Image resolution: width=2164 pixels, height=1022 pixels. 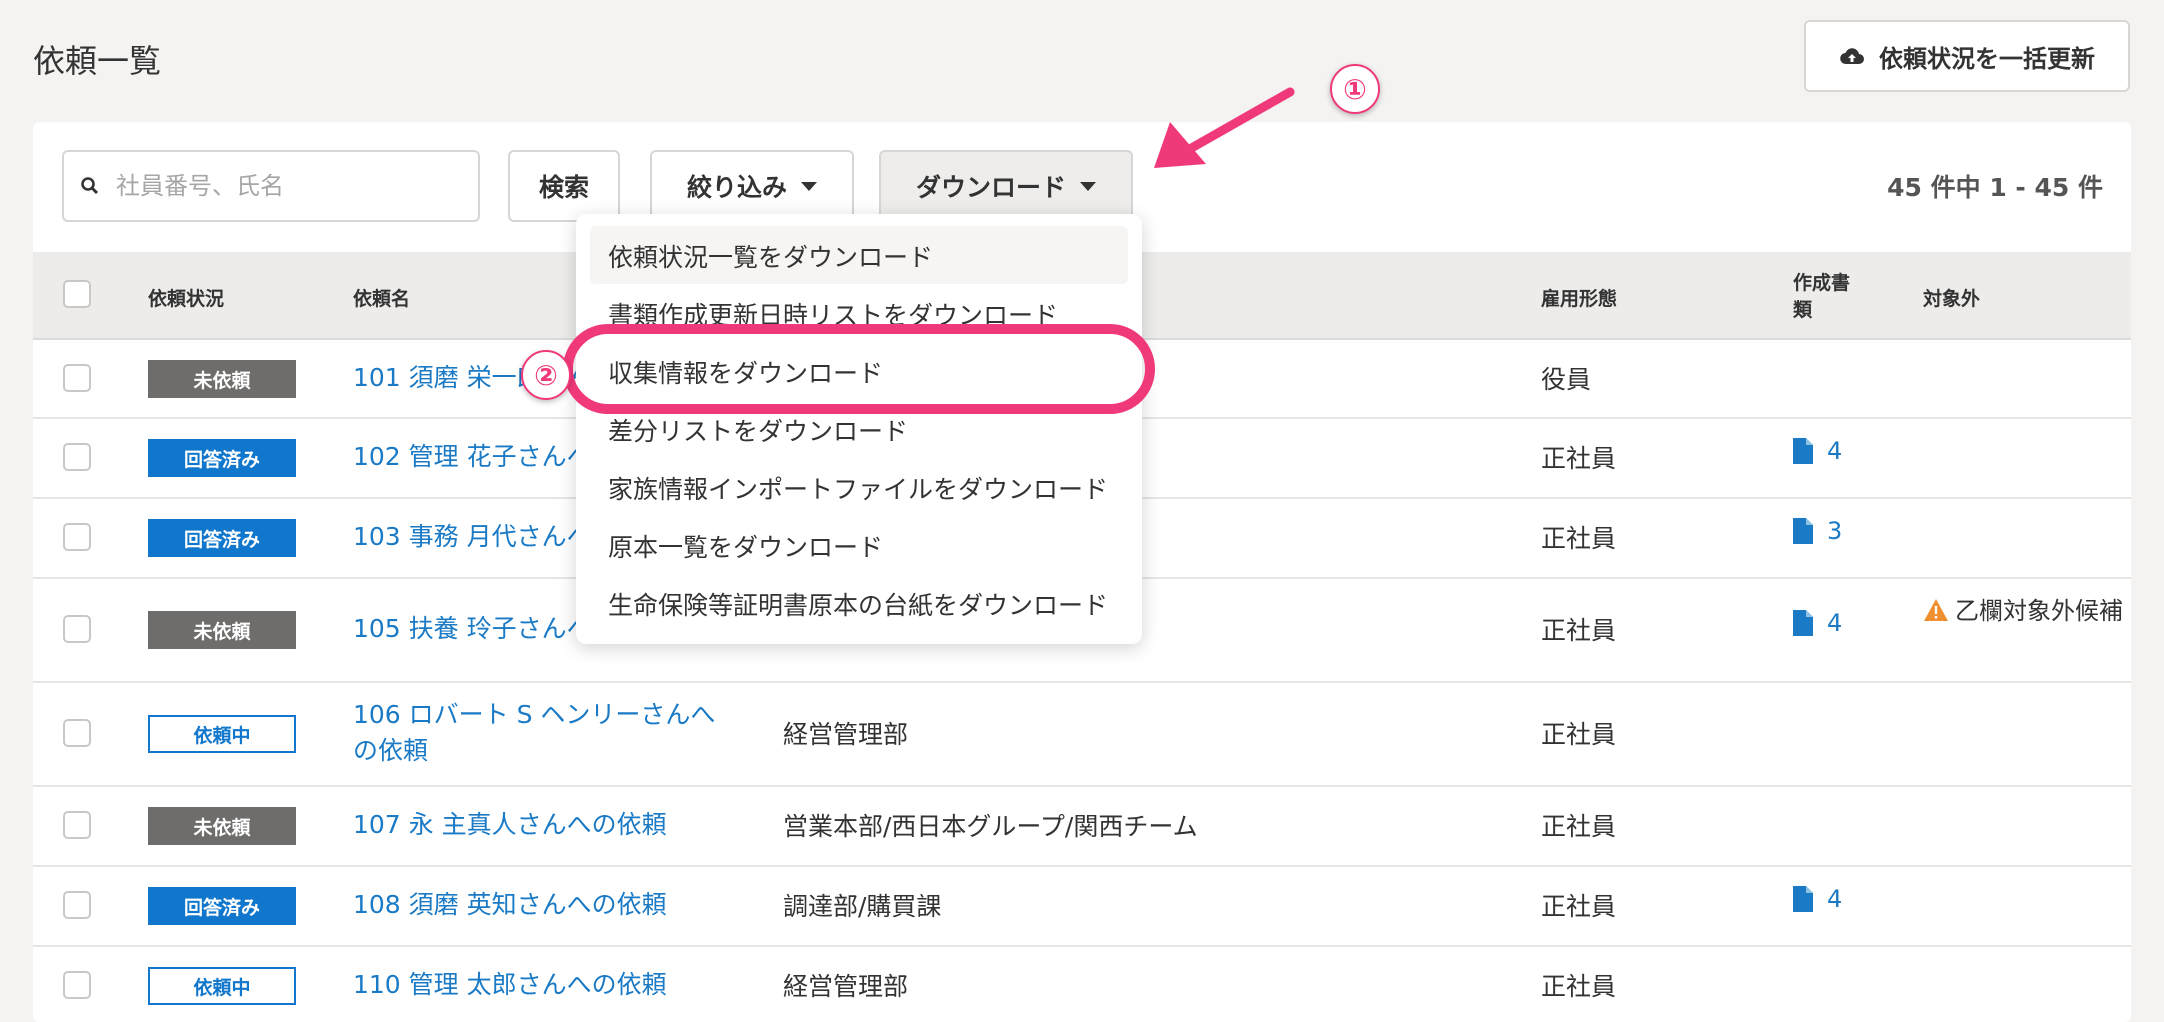 I want to click on employment-type: 役員, so click(x=1566, y=379).